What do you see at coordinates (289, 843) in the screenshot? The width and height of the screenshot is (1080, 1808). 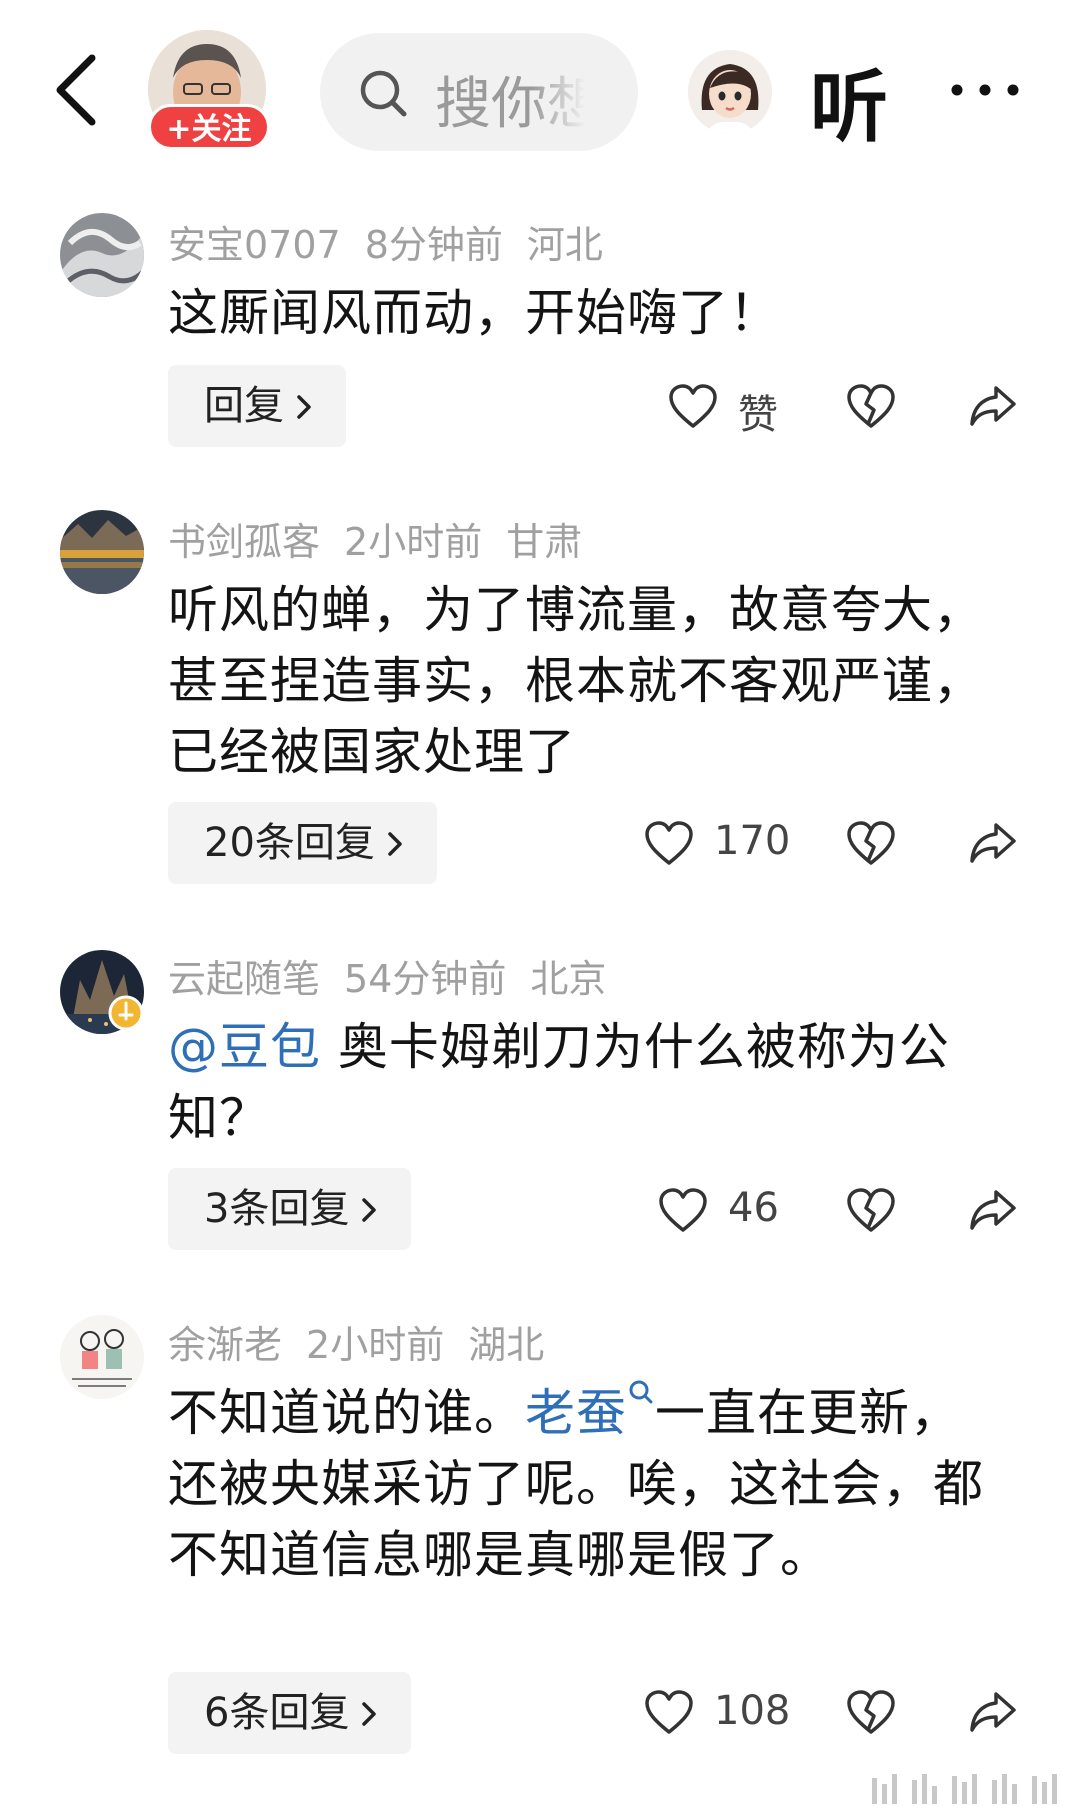 I see `reply-label: 20条回复` at bounding box center [289, 843].